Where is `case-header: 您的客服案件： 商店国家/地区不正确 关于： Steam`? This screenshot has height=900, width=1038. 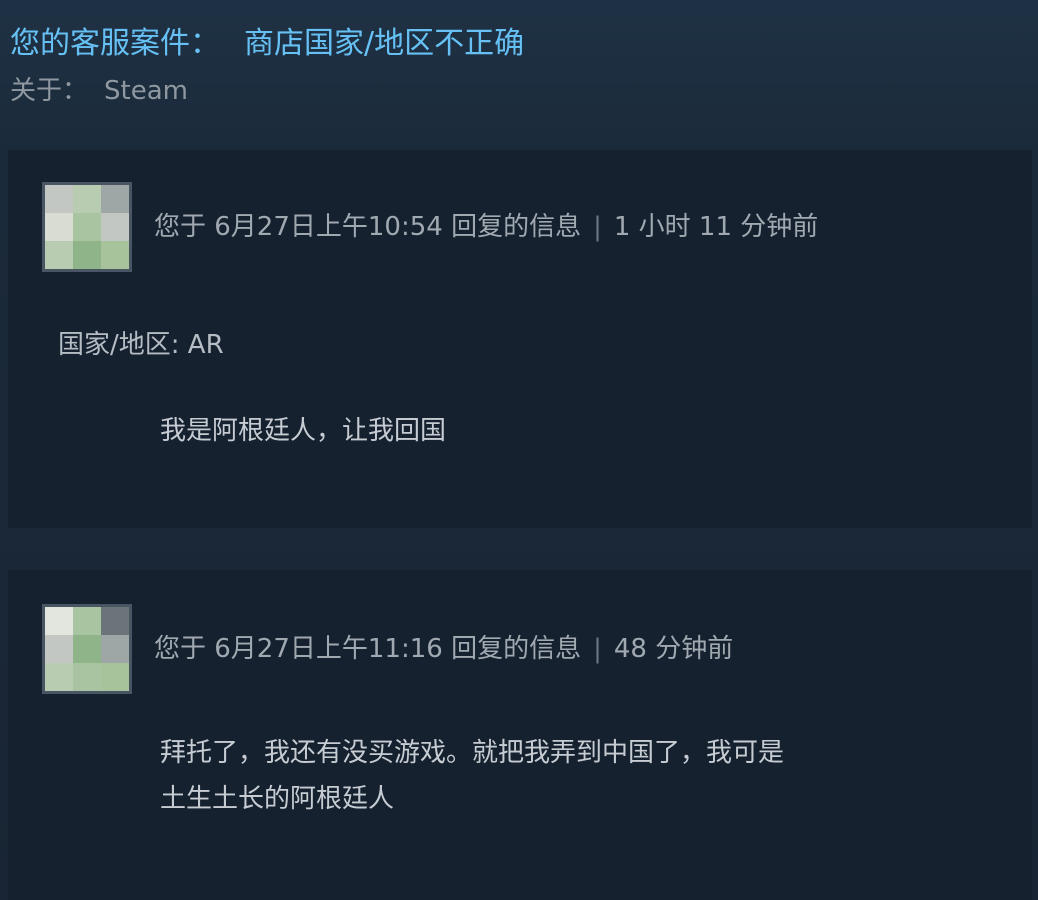
case-header: 您的客服案件： 商店国家/地区不正确 关于： Steam is located at coordinates (267, 66).